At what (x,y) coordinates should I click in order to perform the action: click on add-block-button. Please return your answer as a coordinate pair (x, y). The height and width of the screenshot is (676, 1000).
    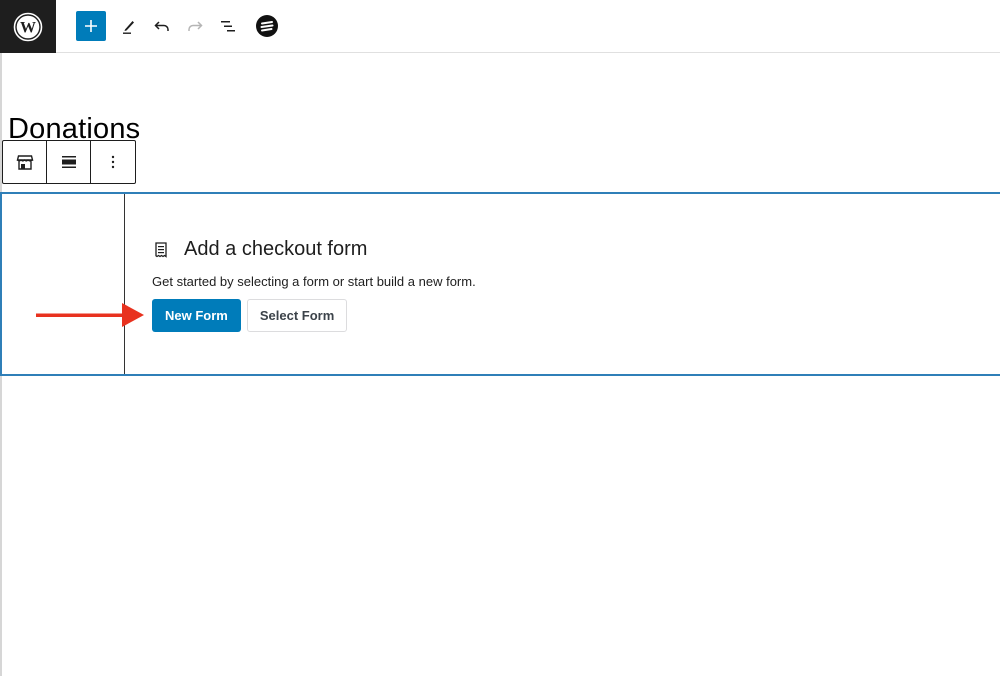
    Looking at the image, I should click on (91, 26).